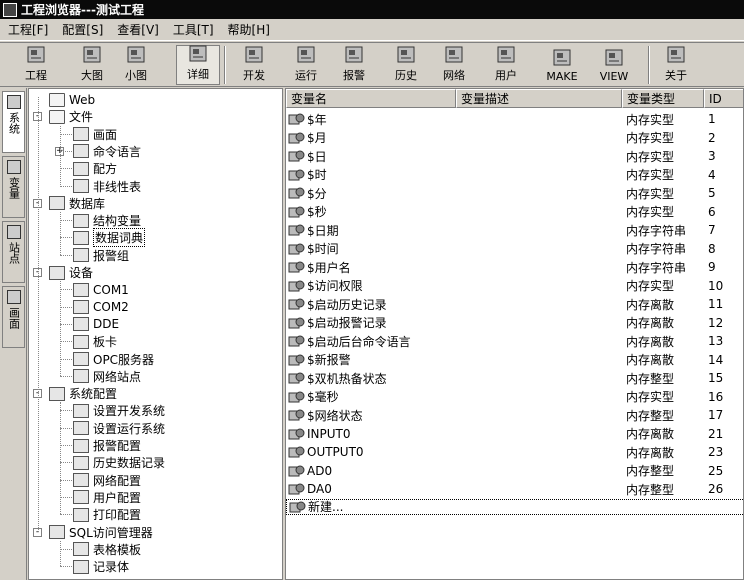 Image resolution: width=744 pixels, height=580 pixels. I want to click on menu-item-4: 帮助[H], so click(249, 29).